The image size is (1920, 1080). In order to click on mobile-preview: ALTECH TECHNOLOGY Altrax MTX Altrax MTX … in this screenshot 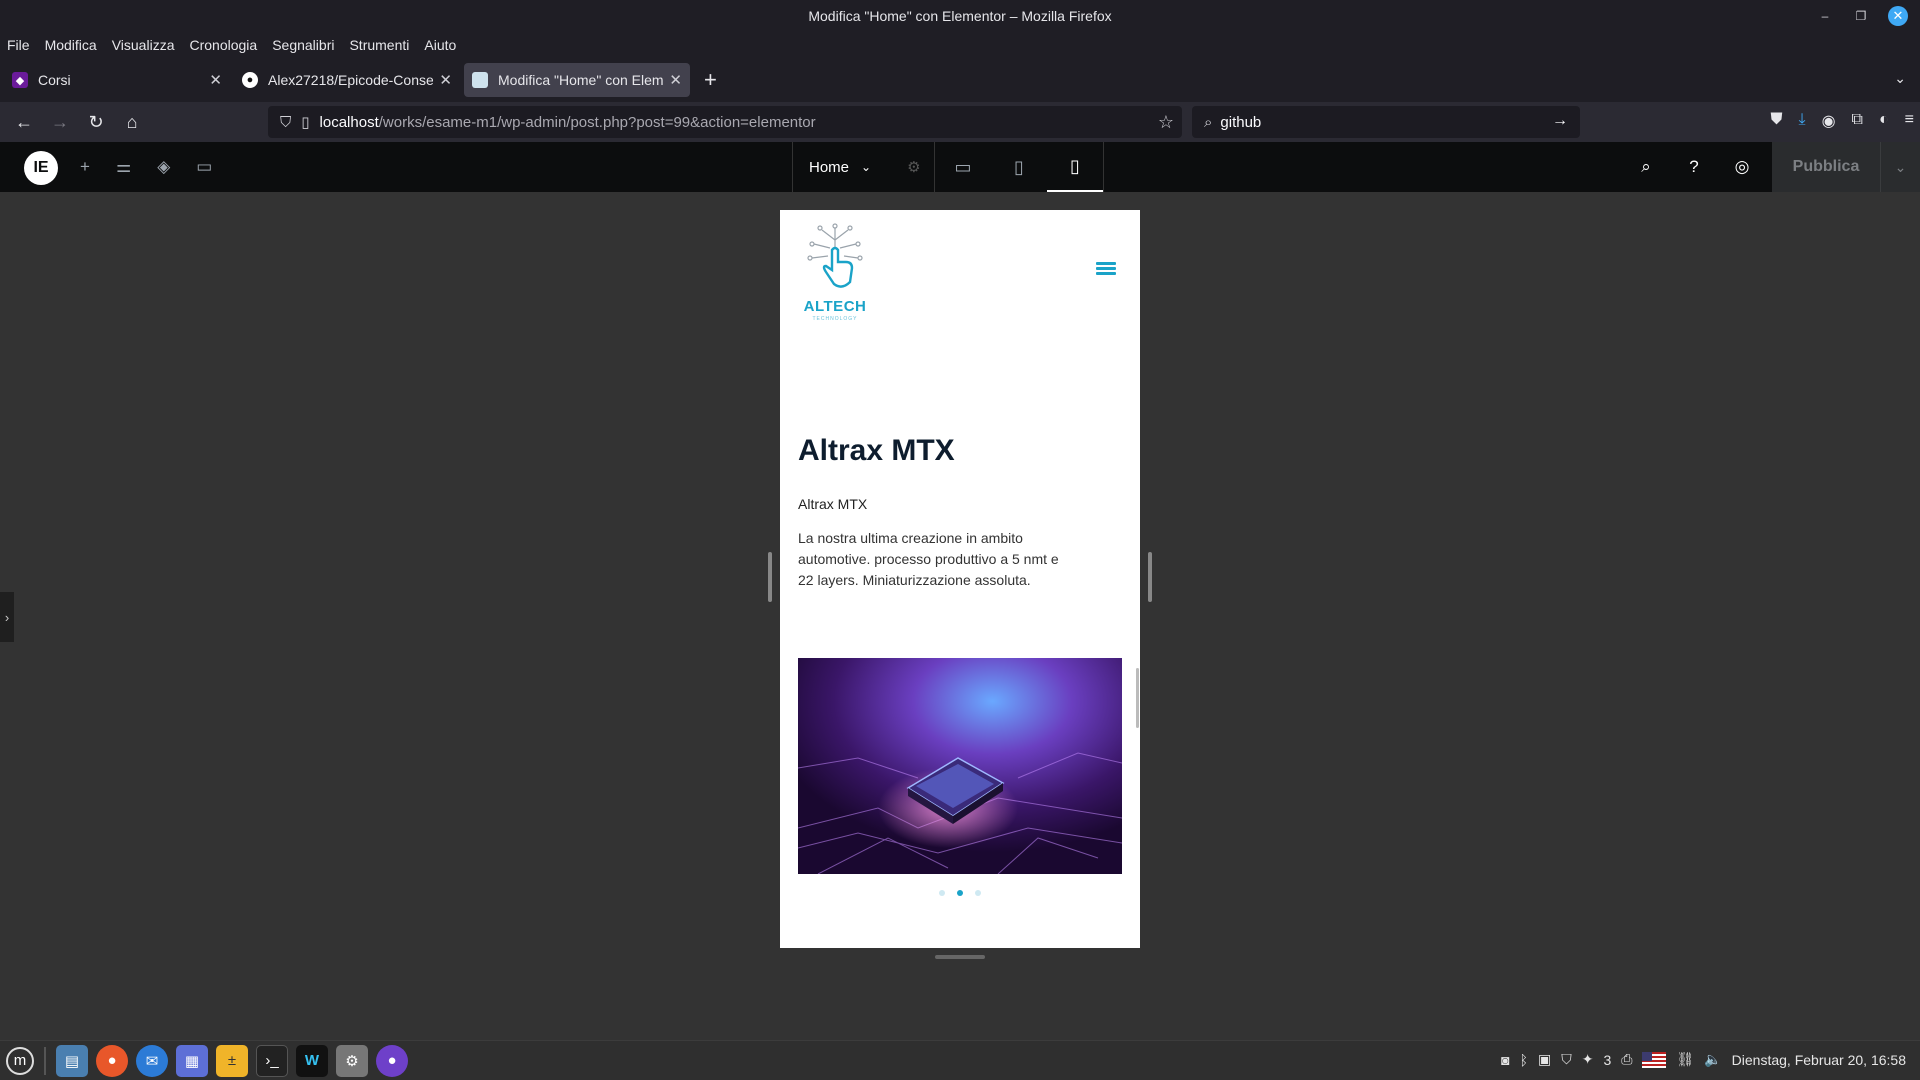, I will do `click(960, 579)`.